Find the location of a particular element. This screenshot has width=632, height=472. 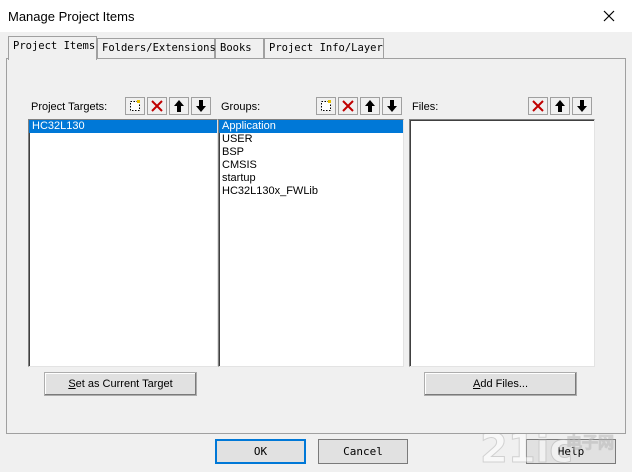

set-current-target-button: Set as Current Target is located at coordinates (120, 384).